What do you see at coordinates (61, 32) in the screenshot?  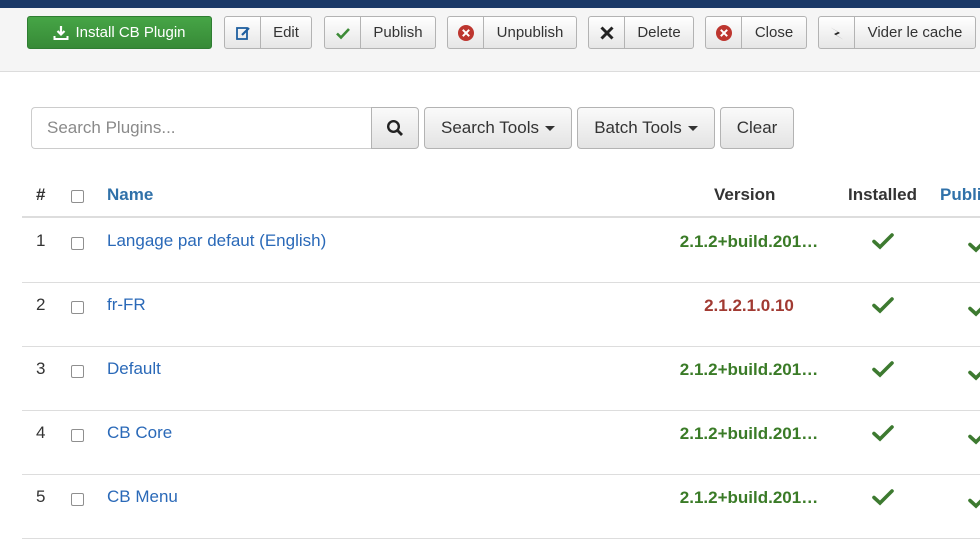 I see `download-icon` at bounding box center [61, 32].